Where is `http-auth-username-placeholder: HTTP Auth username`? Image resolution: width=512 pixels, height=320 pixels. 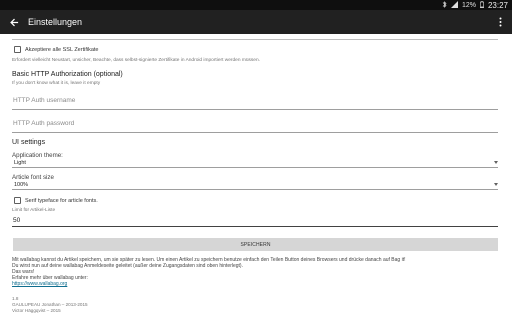
http-auth-username-placeholder: HTTP Auth username is located at coordinates (44, 100).